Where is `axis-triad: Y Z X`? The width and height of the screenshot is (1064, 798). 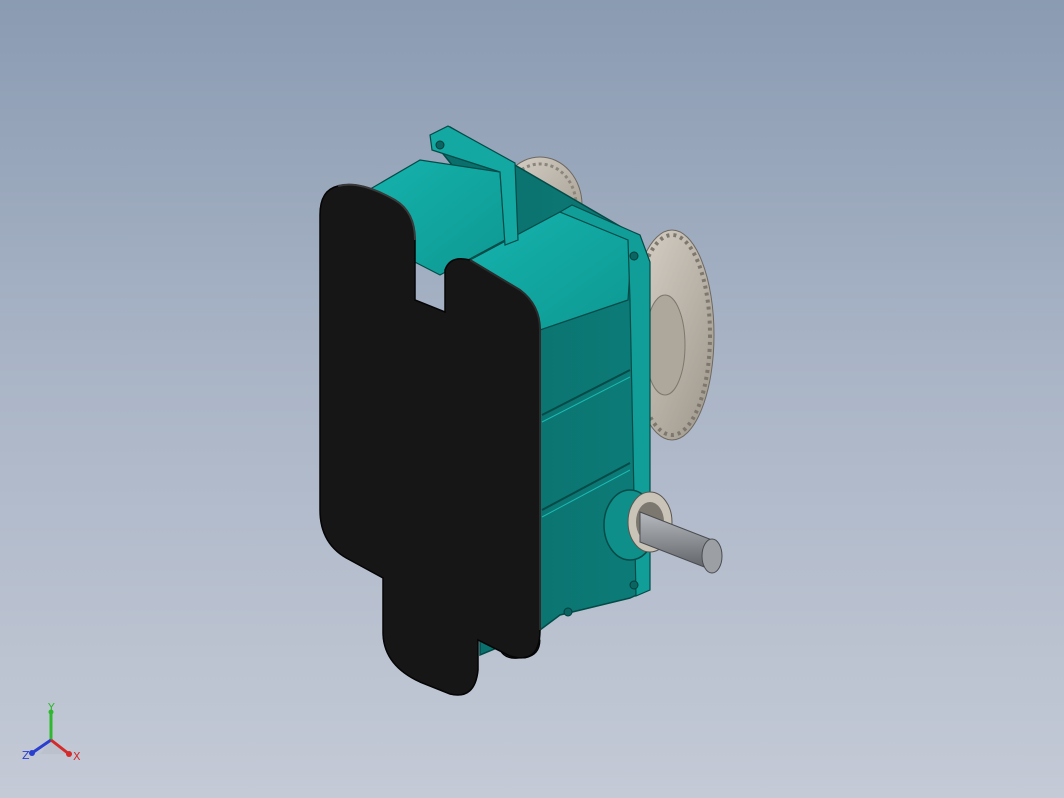
axis-triad: Y Z X is located at coordinates (51, 732).